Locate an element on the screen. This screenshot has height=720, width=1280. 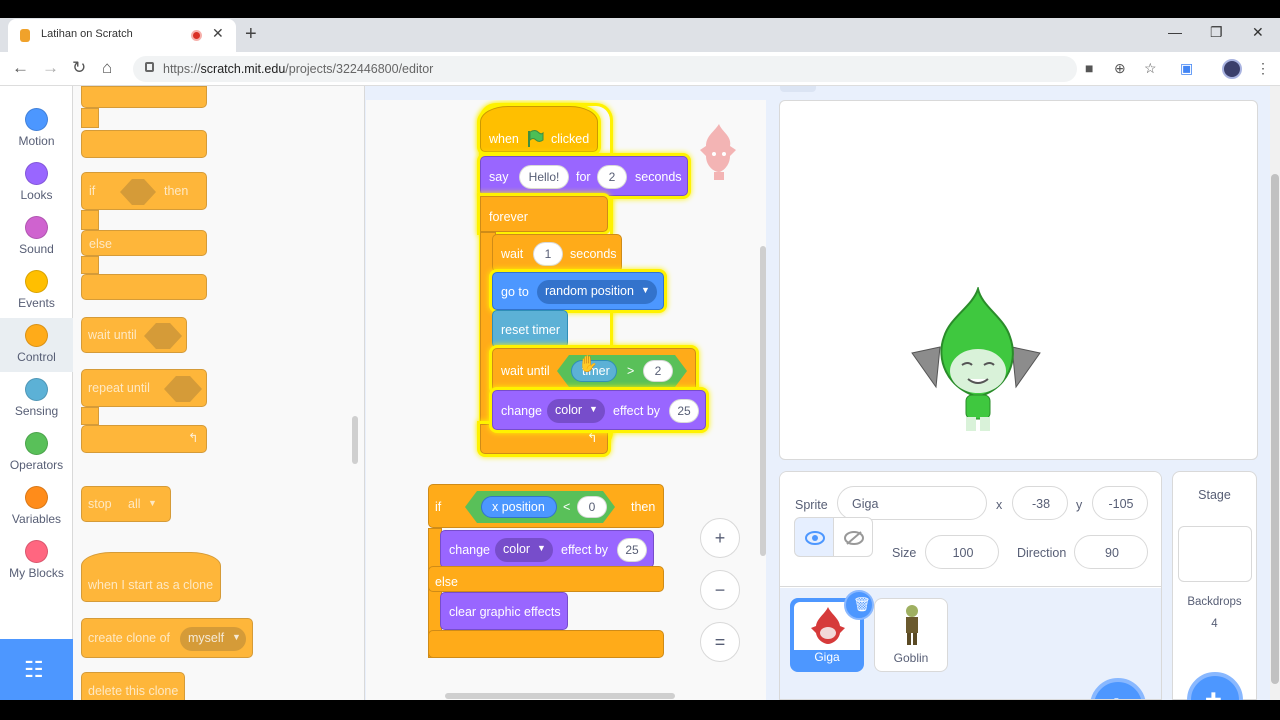
category-control: Control is located at coordinates (36, 345).